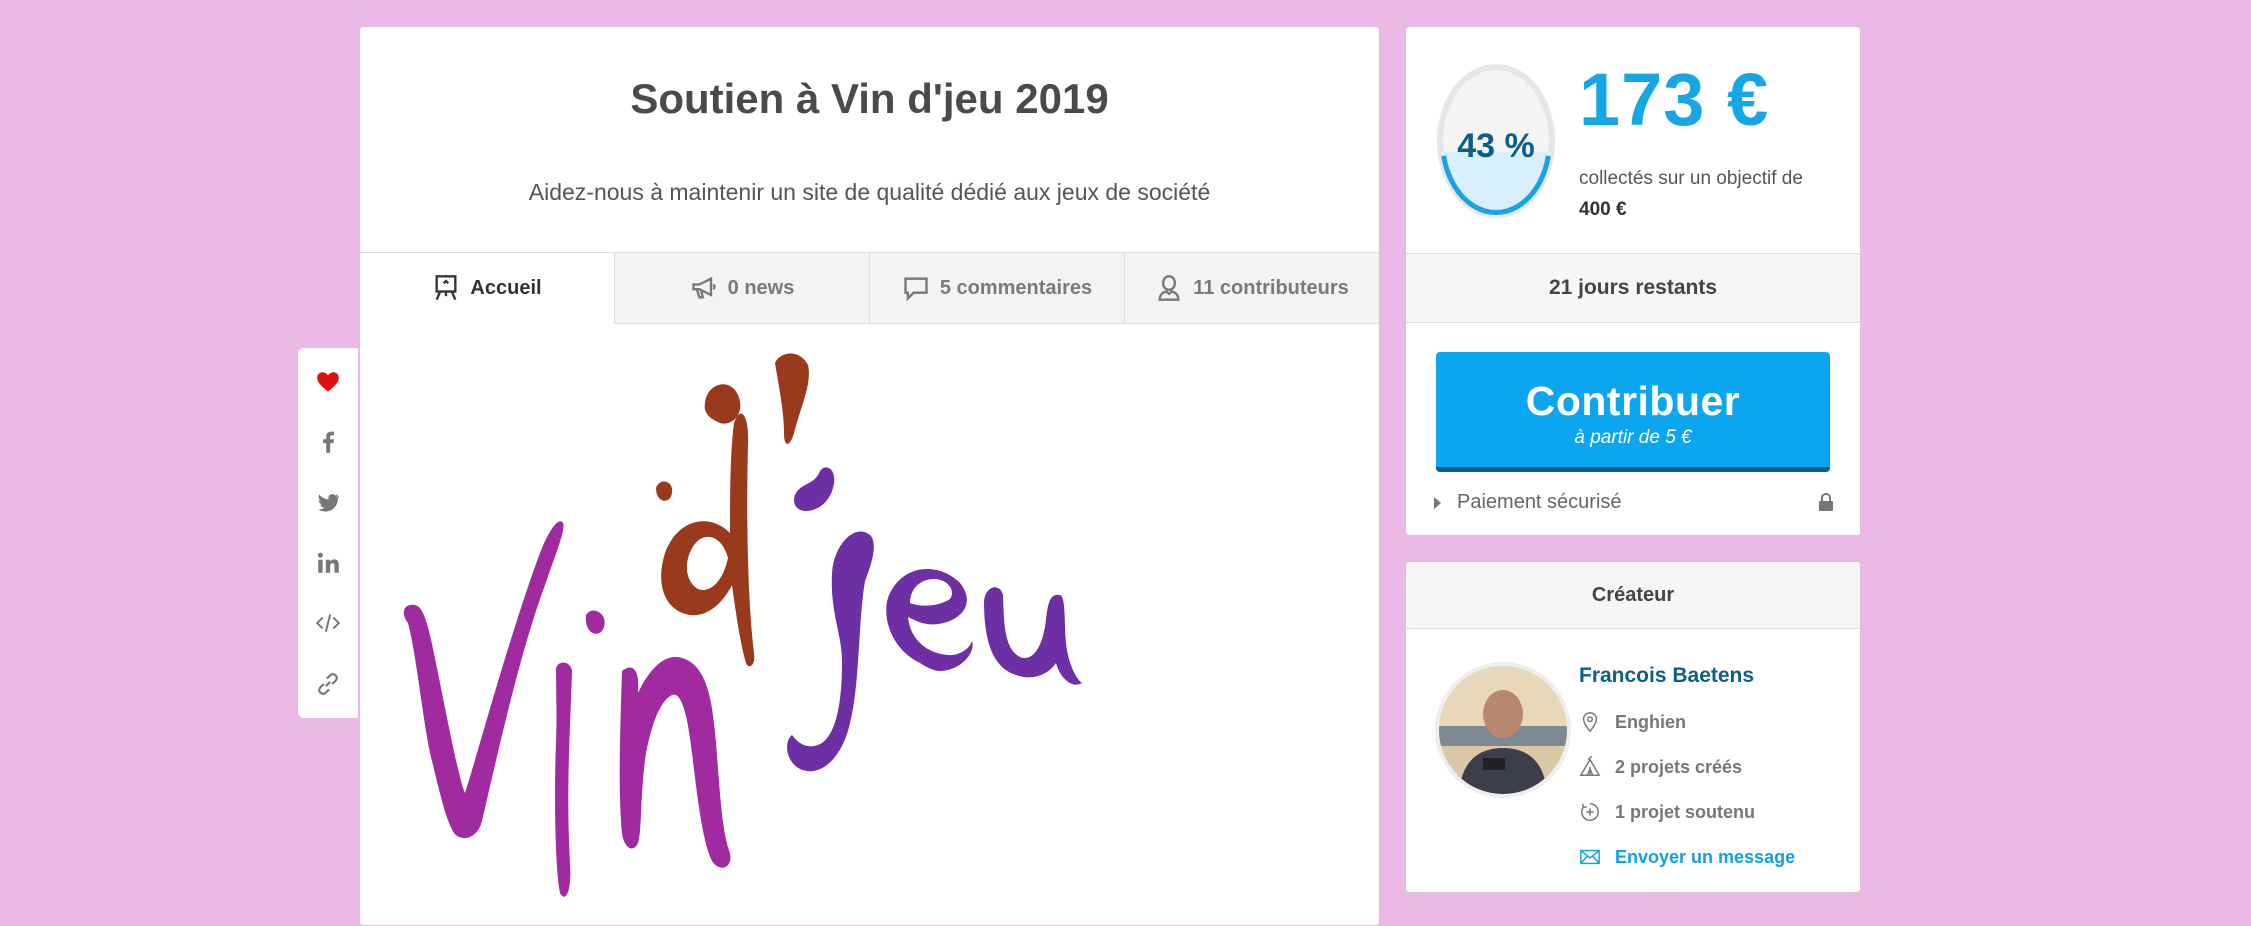 This screenshot has height=926, width=2251. I want to click on tab-news: 0 news, so click(741, 288).